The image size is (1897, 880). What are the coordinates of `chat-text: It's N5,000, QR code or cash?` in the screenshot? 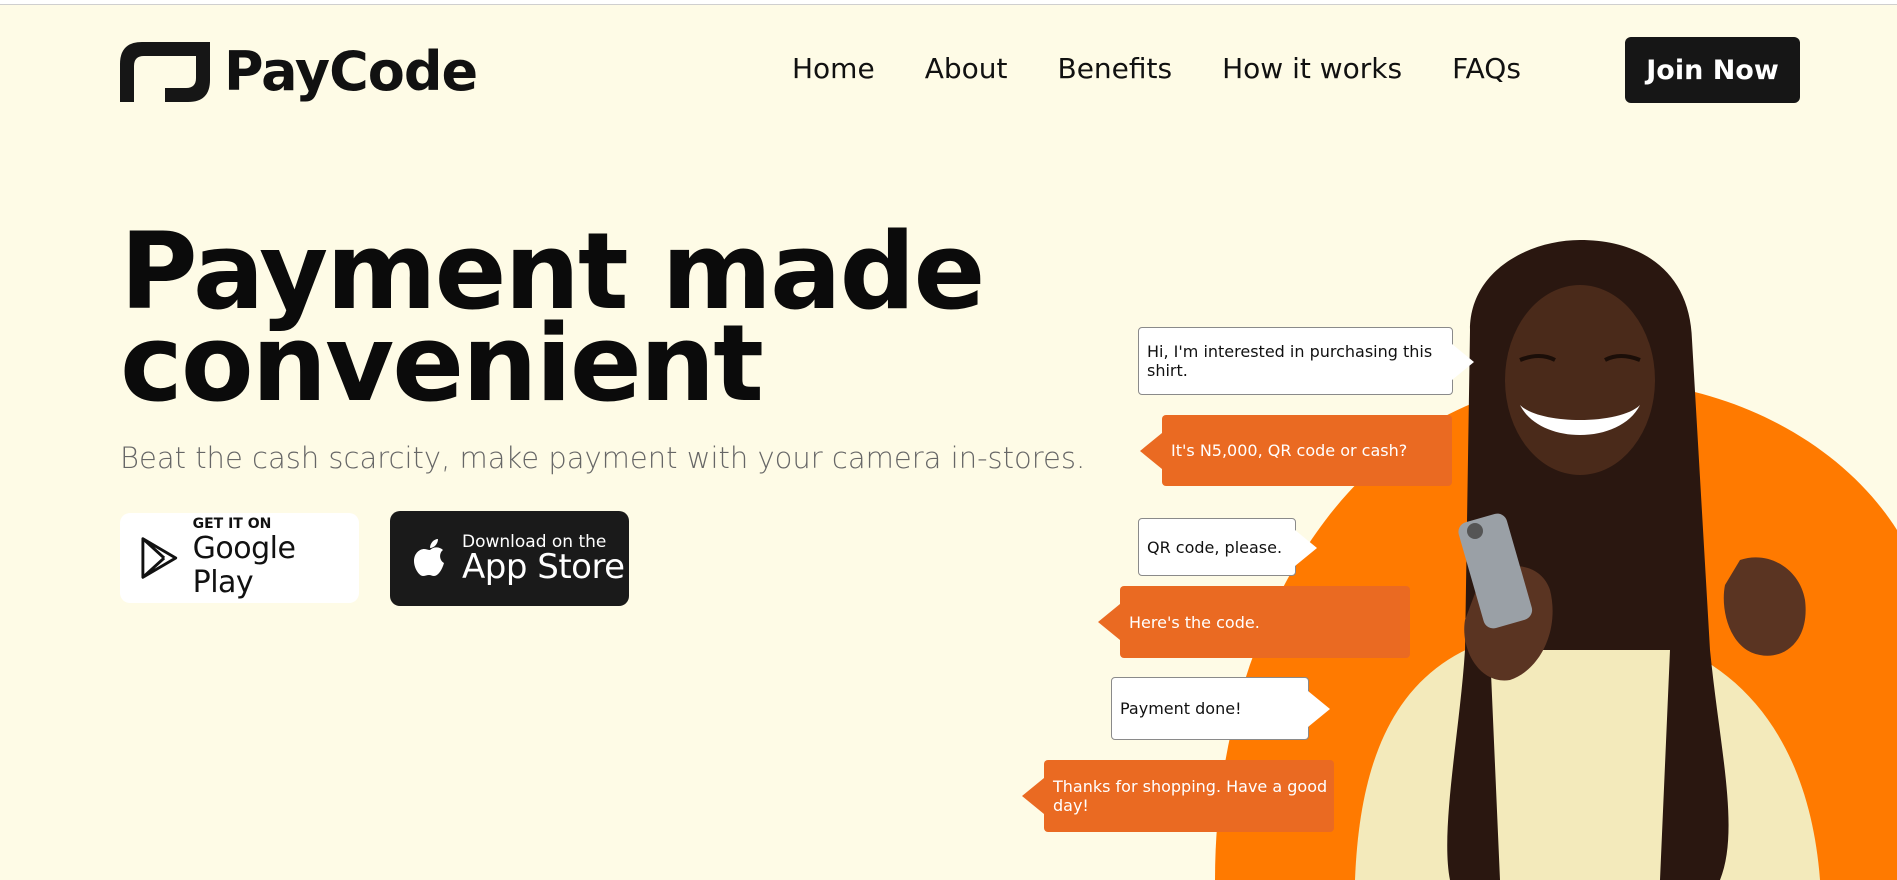 It's located at (1289, 450).